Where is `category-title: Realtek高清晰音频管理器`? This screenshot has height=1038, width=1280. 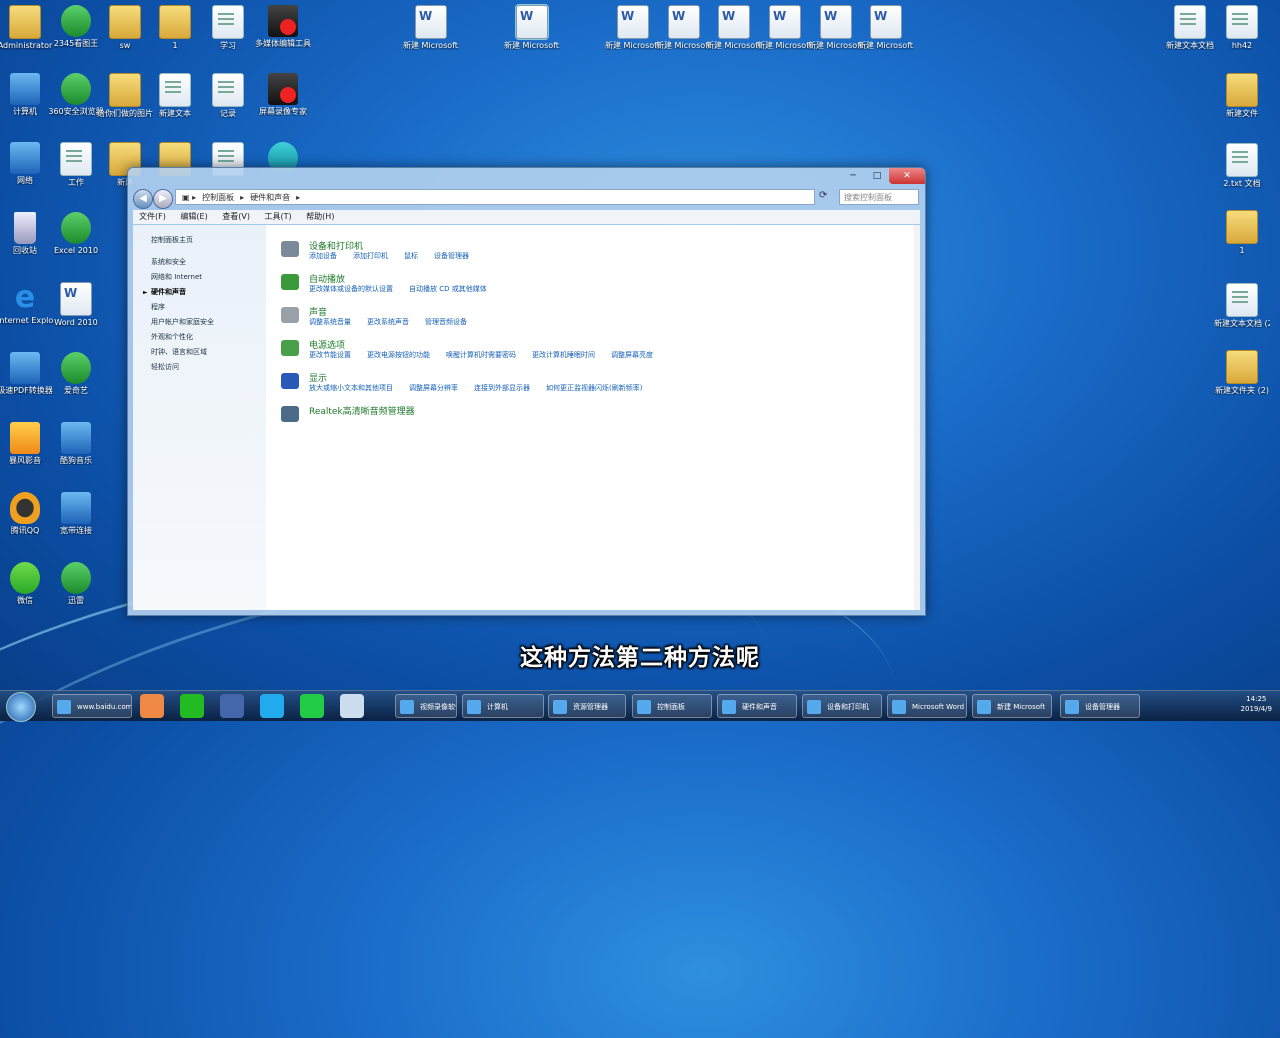 category-title: Realtek高清晰音频管理器 is located at coordinates (362, 410).